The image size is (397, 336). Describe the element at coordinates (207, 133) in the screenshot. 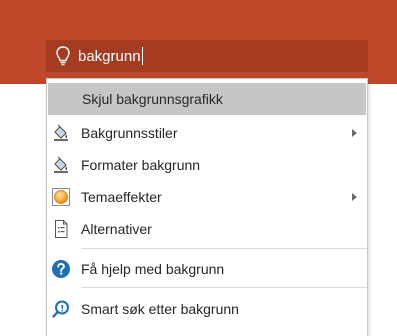

I see `menu-item-background-styles: Bakgrunnsstiler` at that location.